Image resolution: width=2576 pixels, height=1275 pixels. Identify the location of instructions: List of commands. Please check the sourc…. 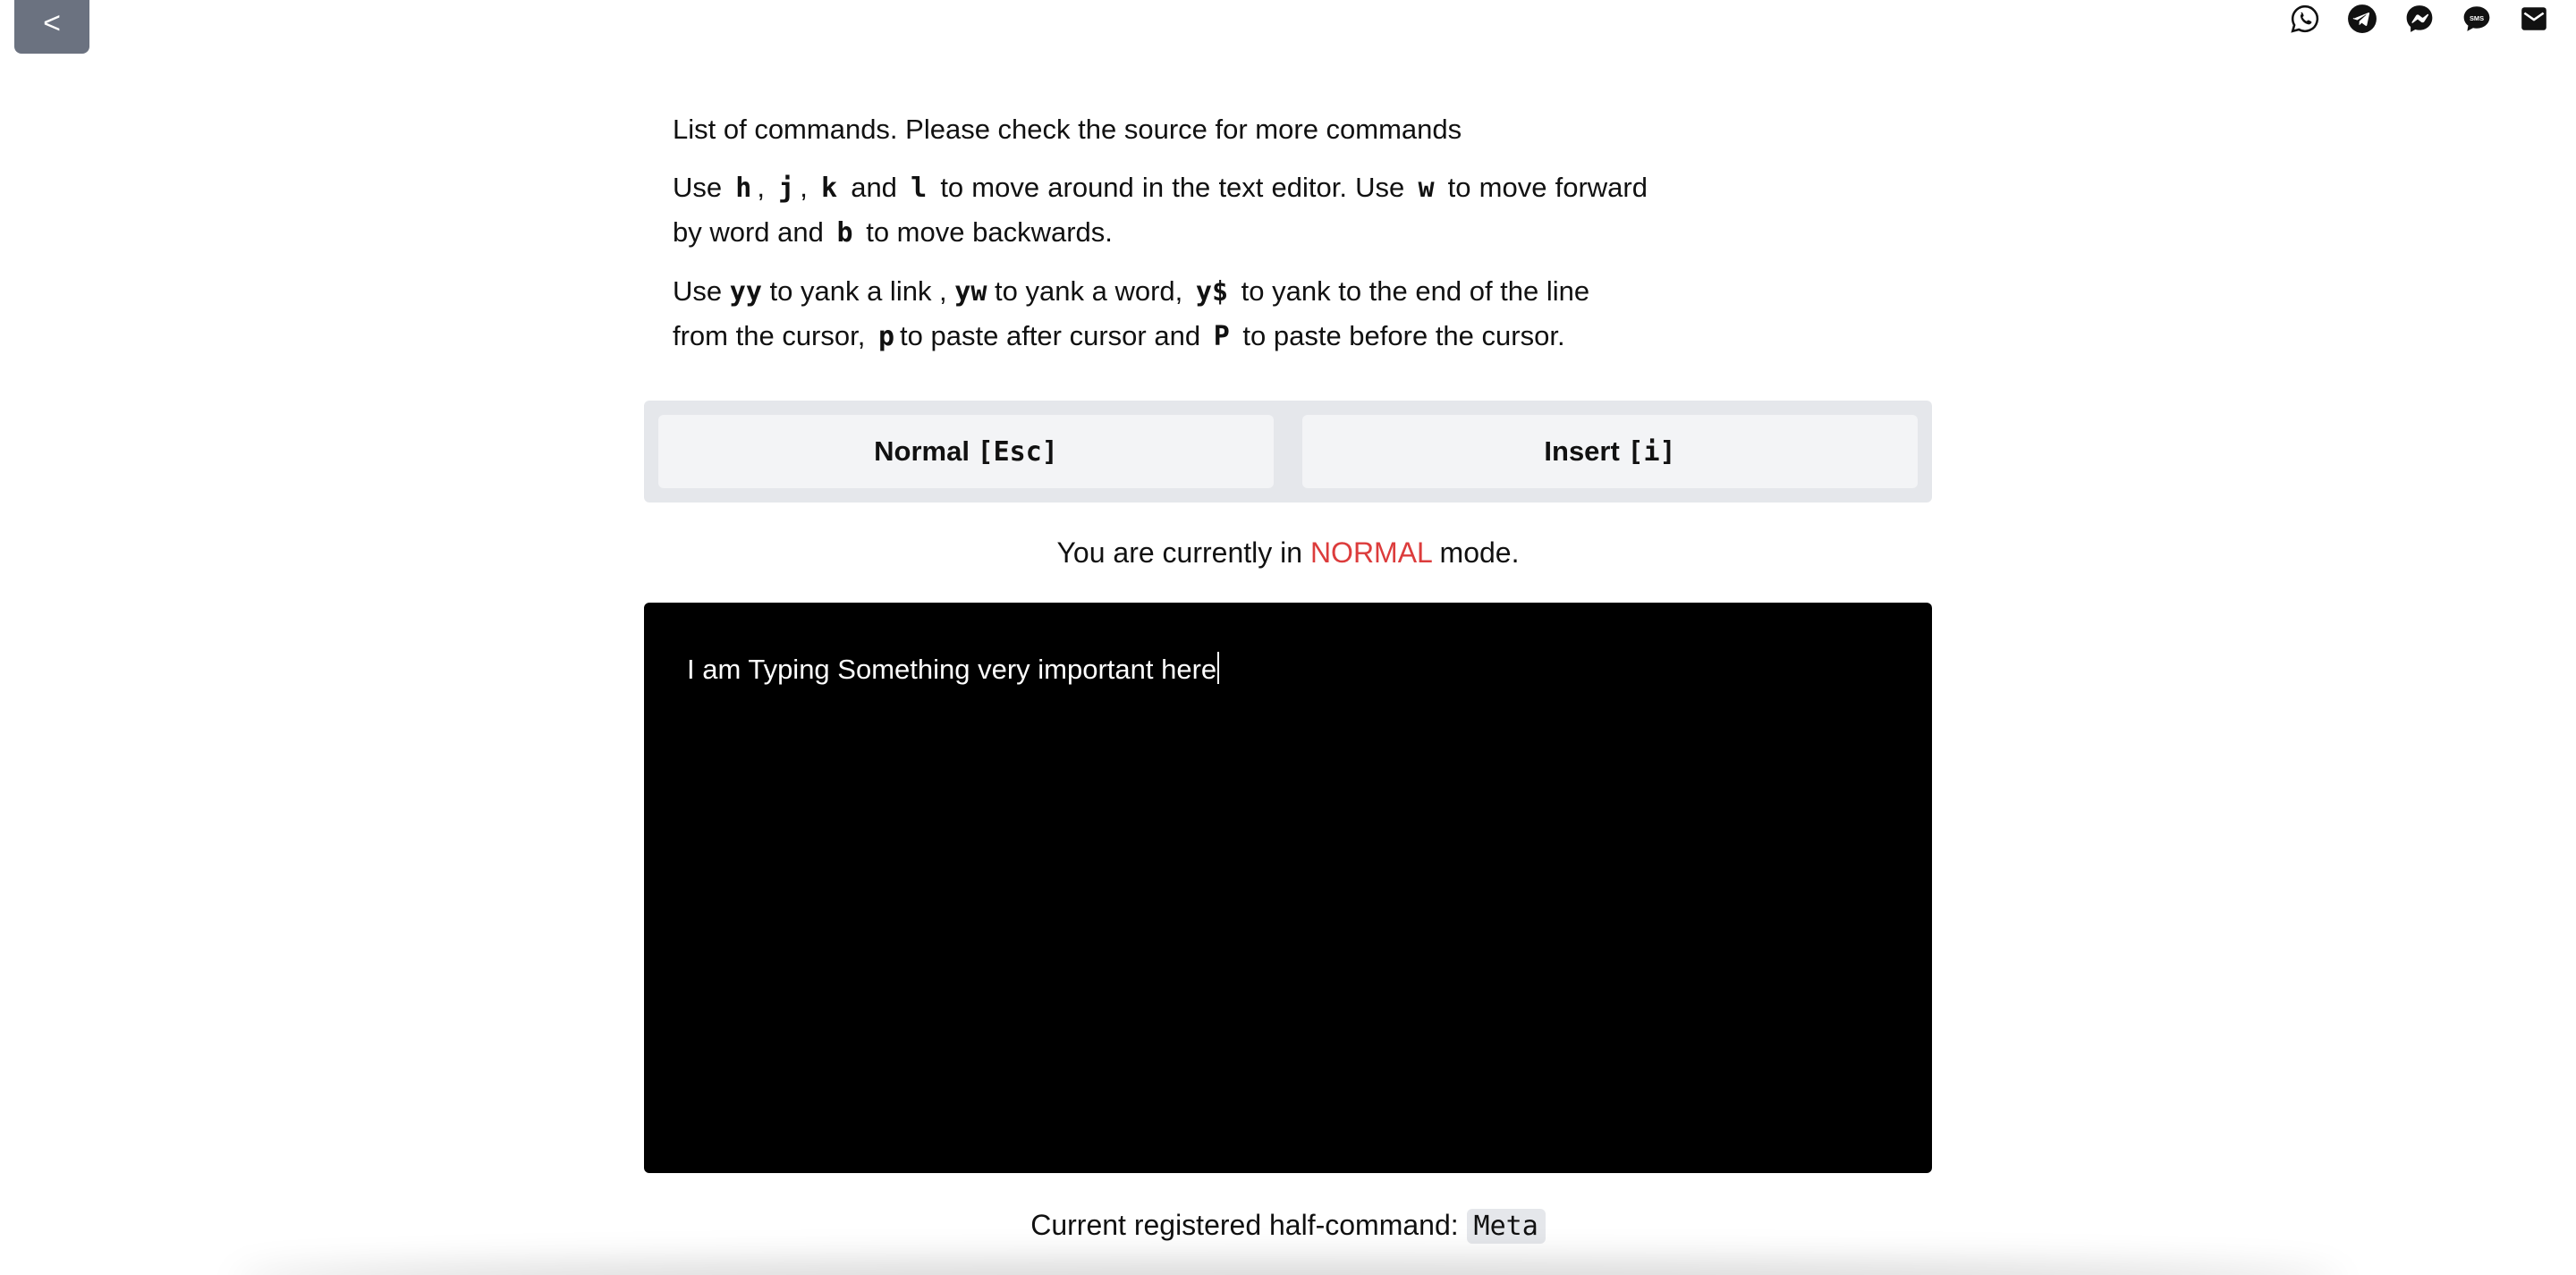
(1160, 240).